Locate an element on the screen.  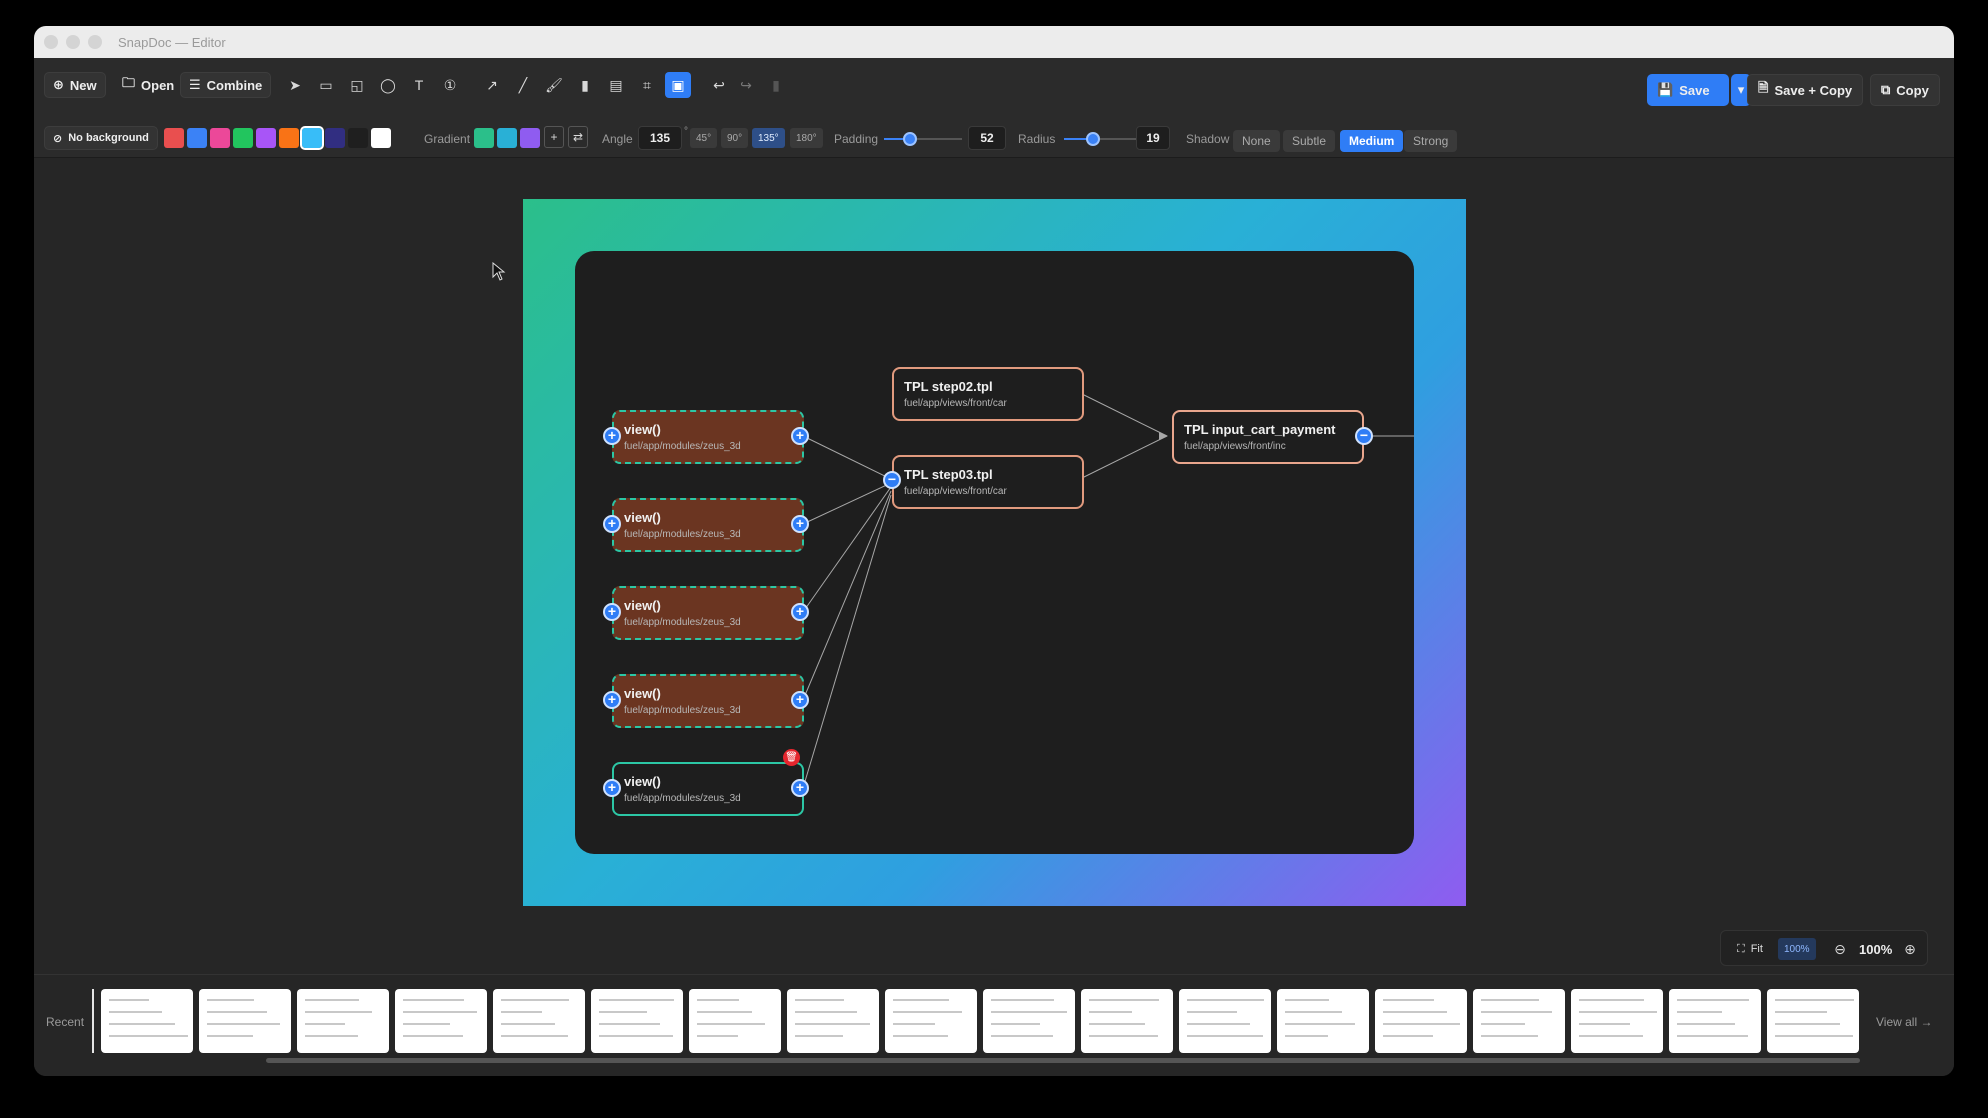
new-button: ⊕ New is located at coordinates (75, 85).